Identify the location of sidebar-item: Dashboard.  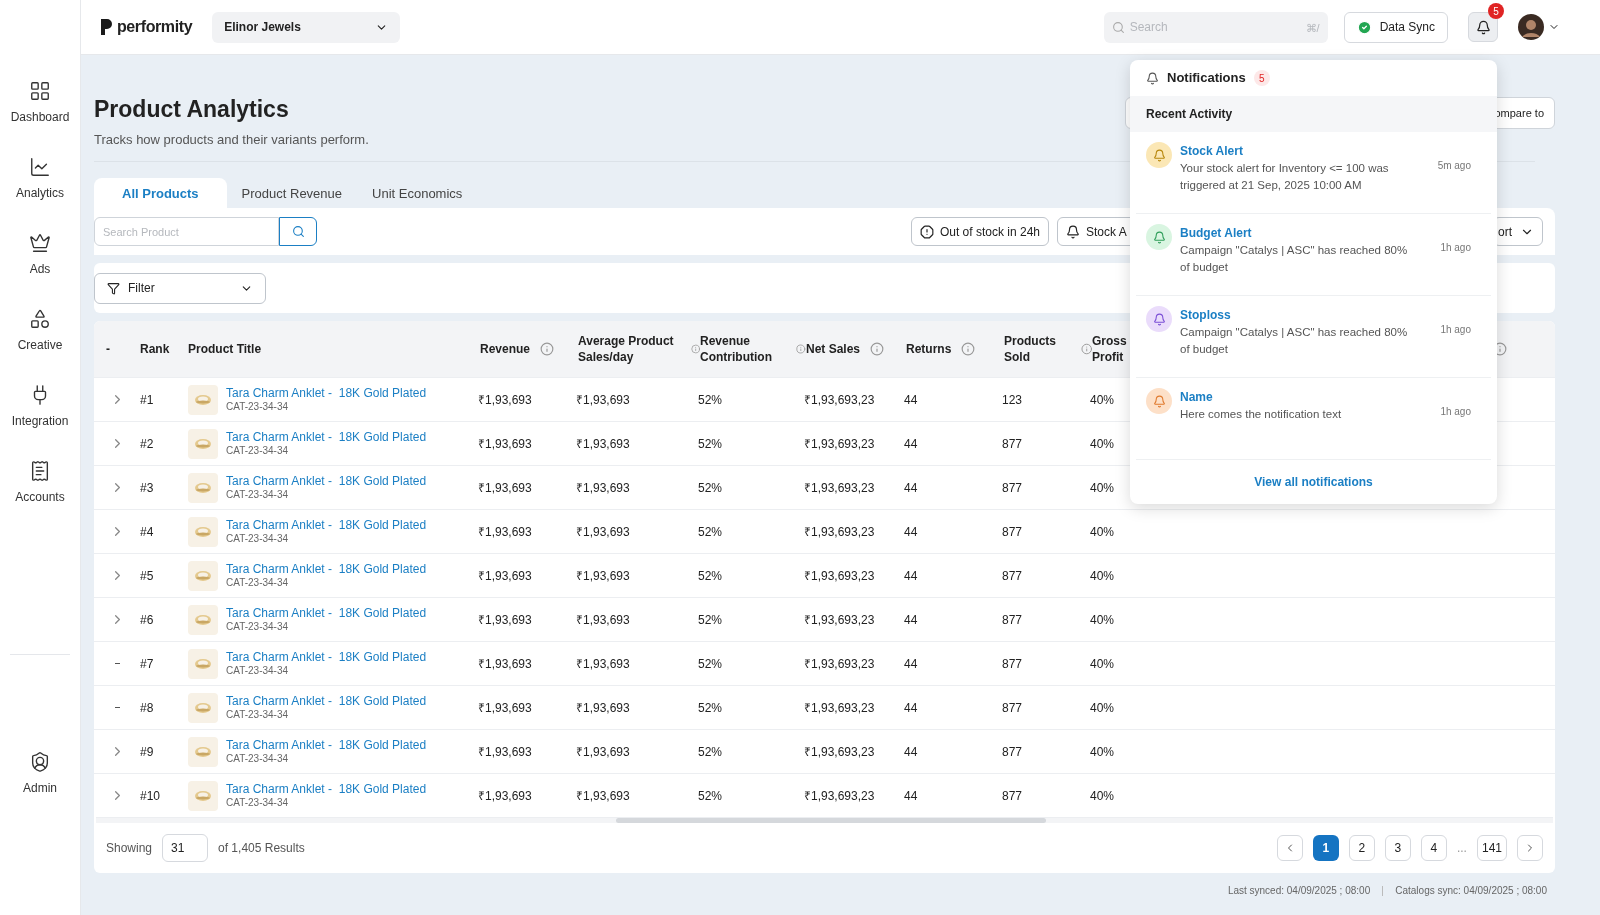
(40, 103).